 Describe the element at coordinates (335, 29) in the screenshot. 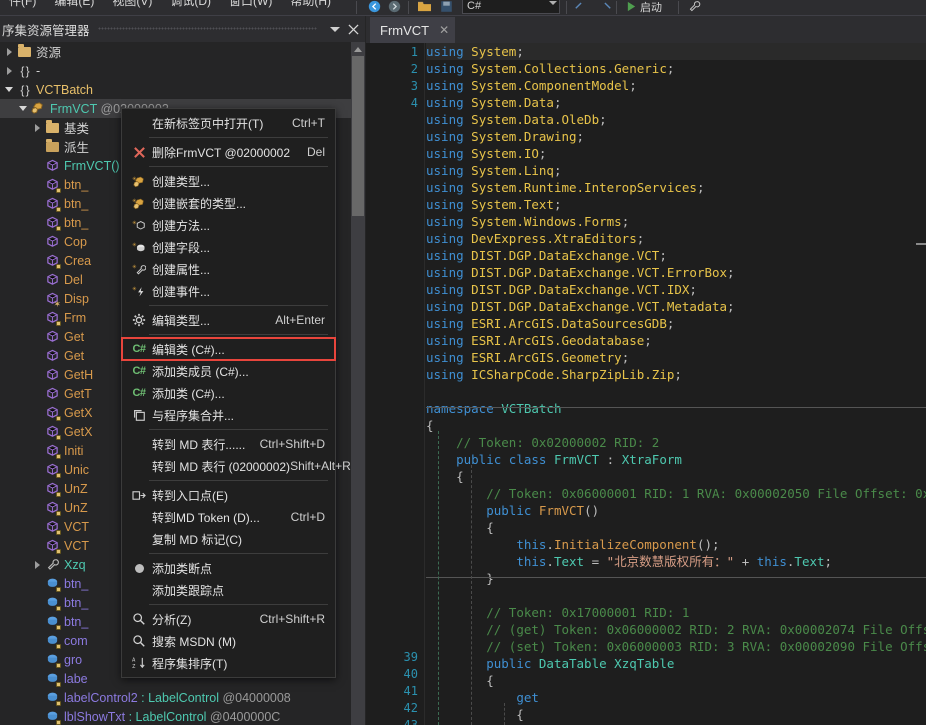

I see `panel-menu-button` at that location.